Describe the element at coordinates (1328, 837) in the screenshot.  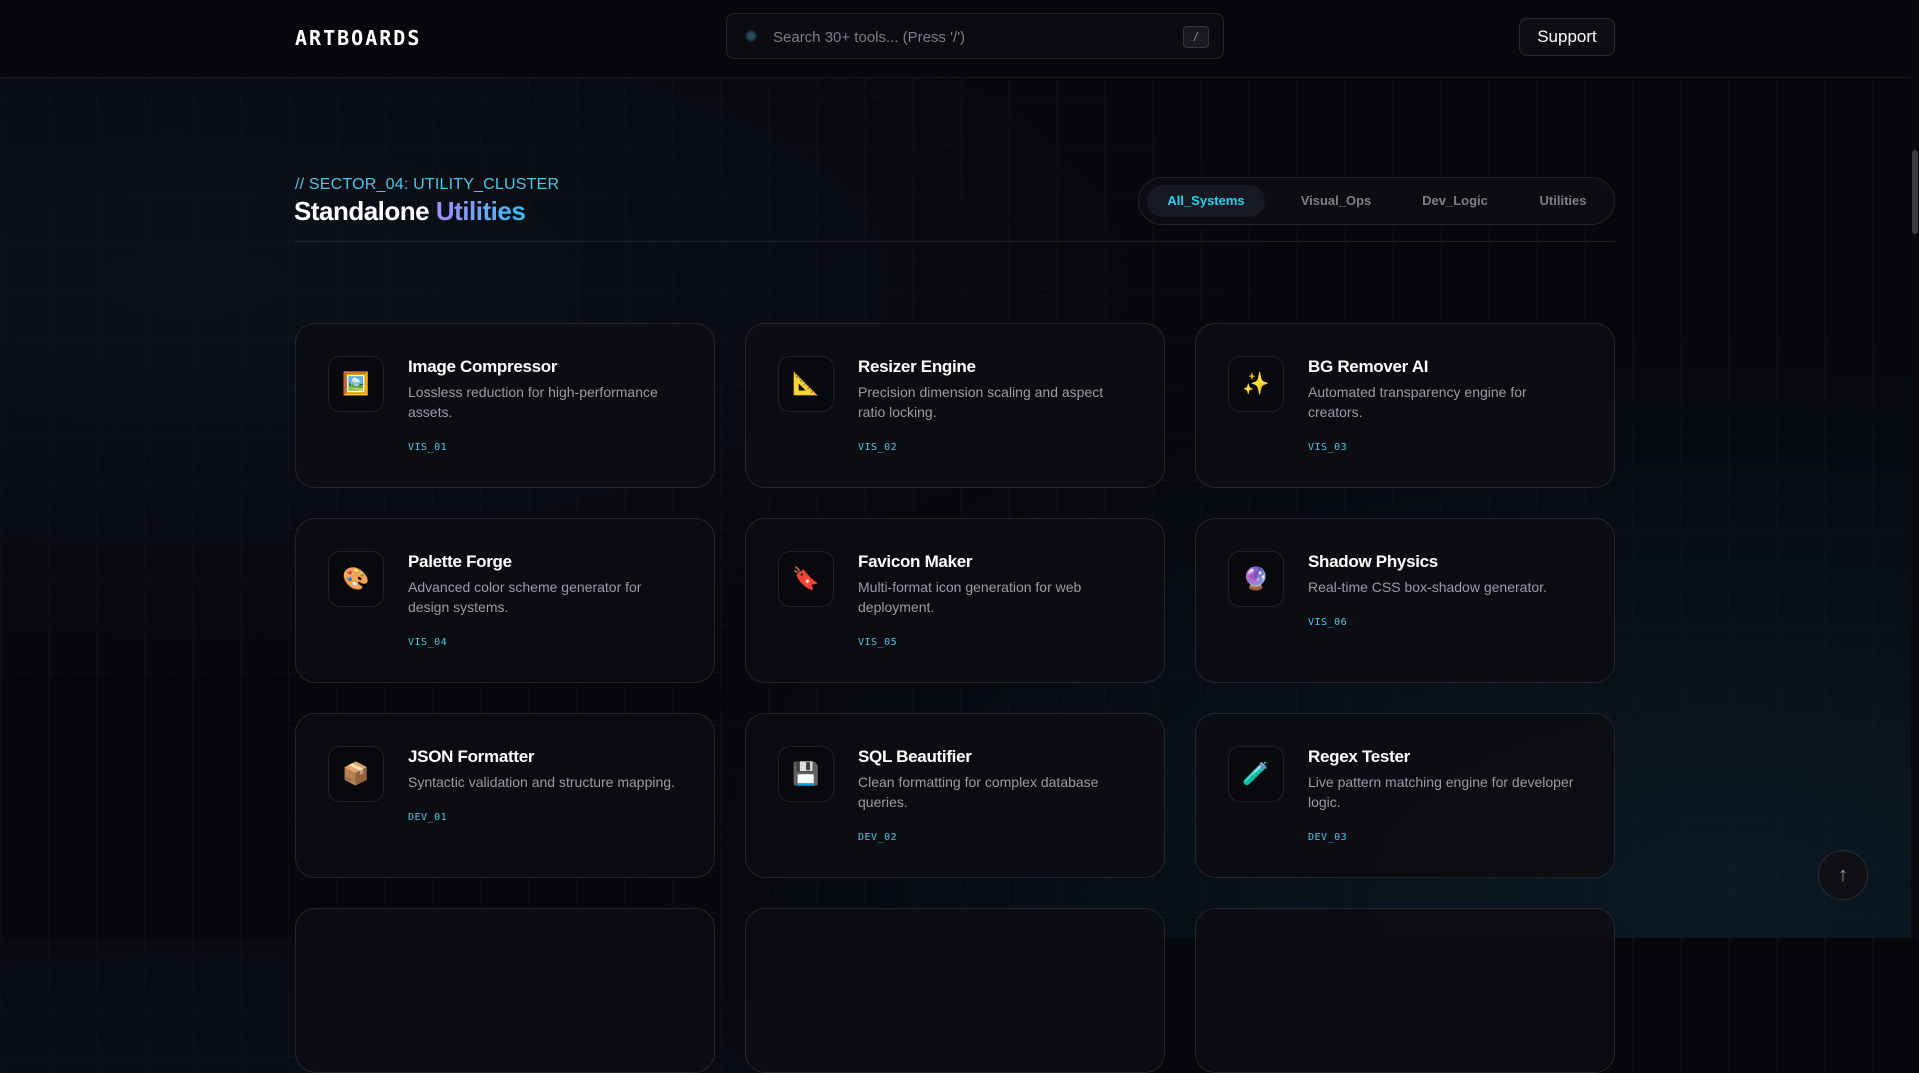
I see `tool-card-code: DEV_03` at that location.